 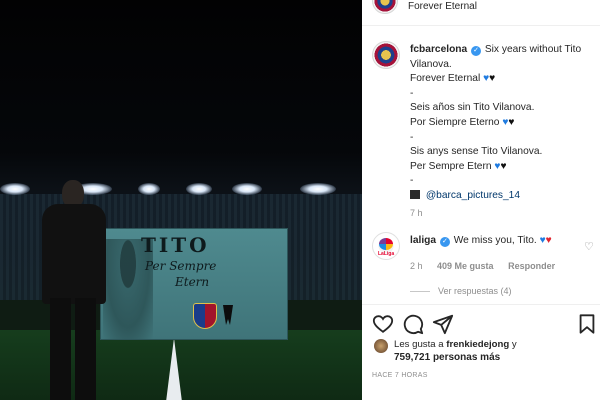 What do you see at coordinates (416, 213) in the screenshot?
I see `caption-timestamp: 7 h` at bounding box center [416, 213].